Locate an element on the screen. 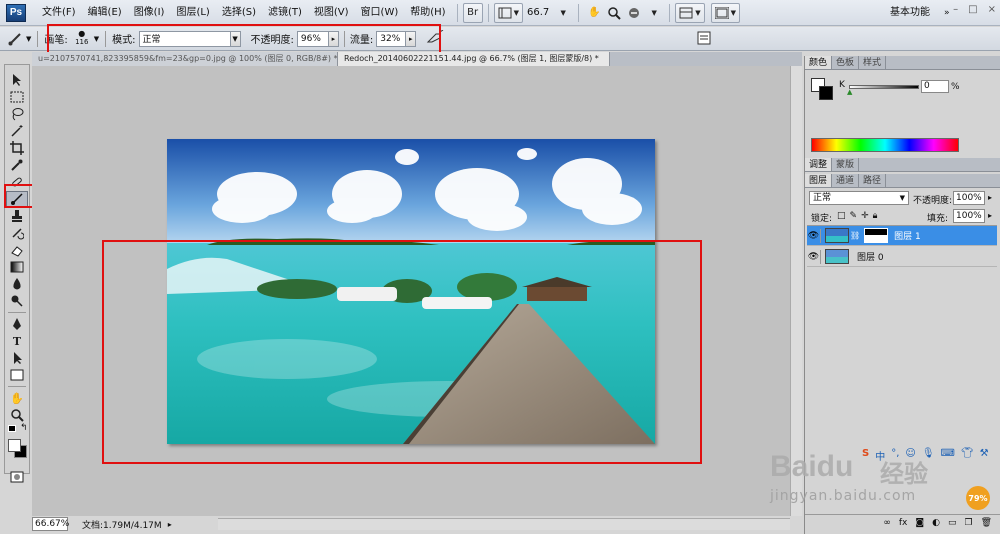 The image size is (1000, 534). move-tool is located at coordinates (17, 80).